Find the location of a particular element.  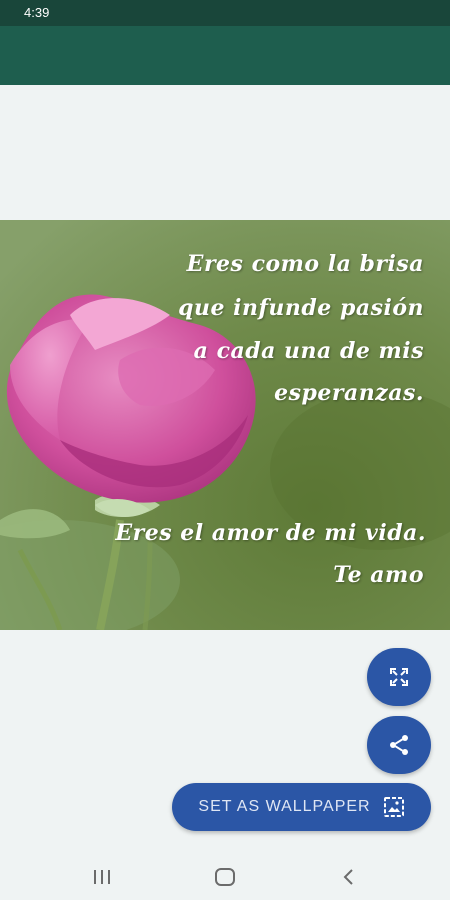

fullscreen-icon is located at coordinates (399, 677).